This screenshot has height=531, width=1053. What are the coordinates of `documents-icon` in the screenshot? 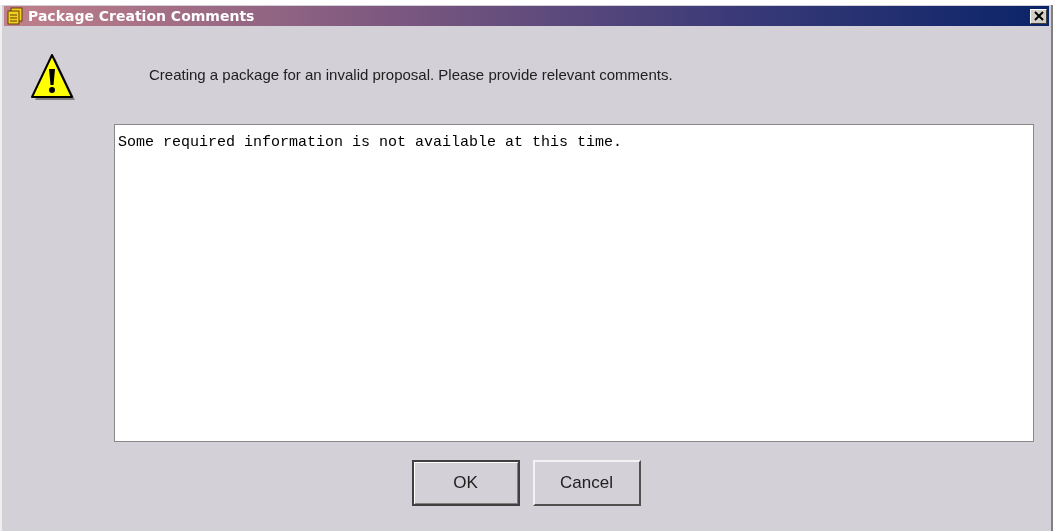 It's located at (15, 16).